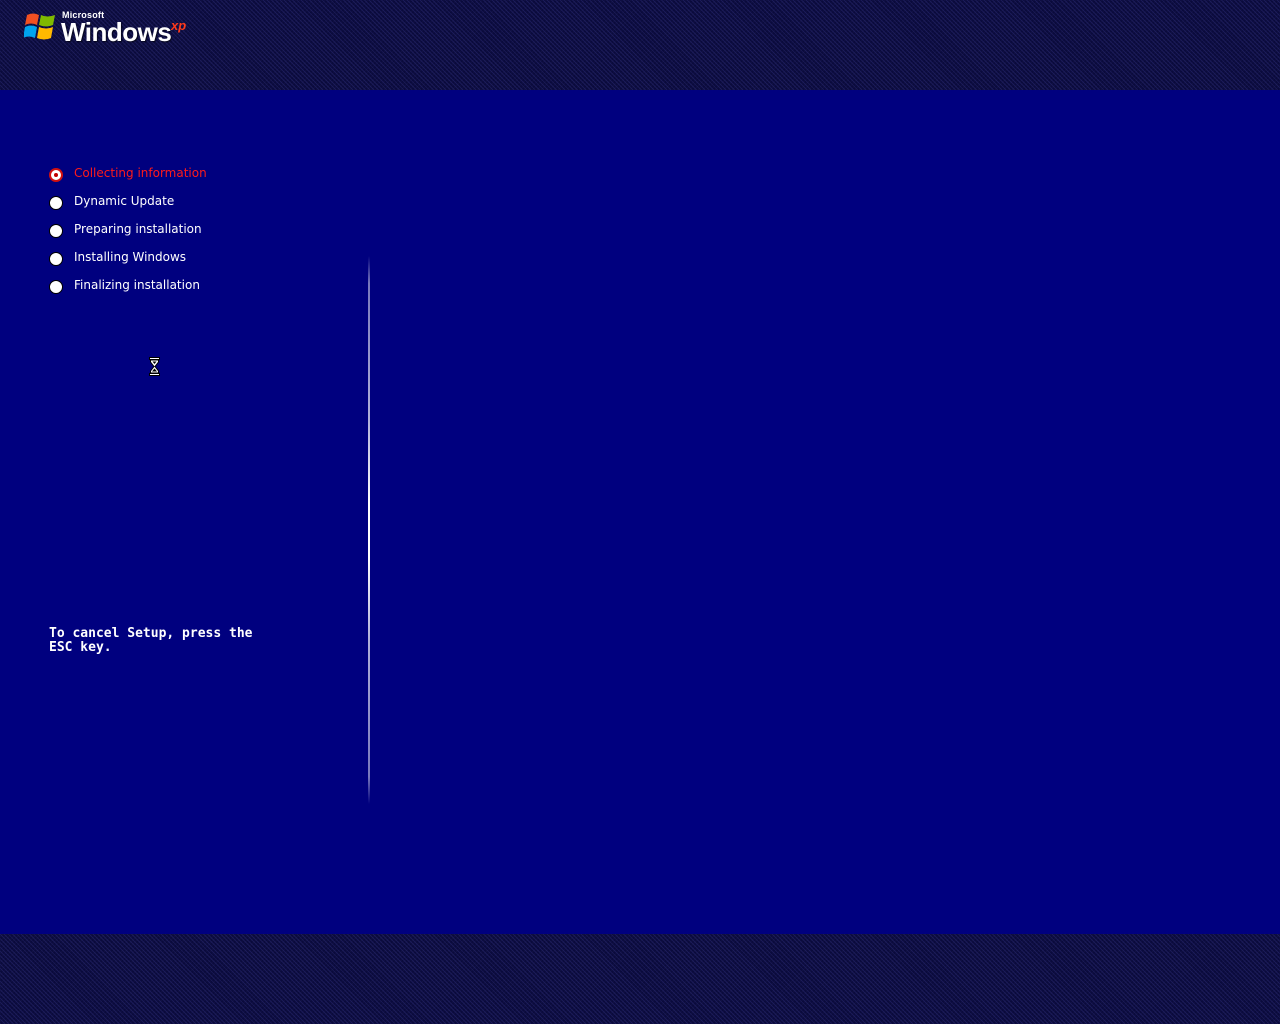 The height and width of the screenshot is (1024, 1280). What do you see at coordinates (56, 174) in the screenshot?
I see `step-active-bullet-icon` at bounding box center [56, 174].